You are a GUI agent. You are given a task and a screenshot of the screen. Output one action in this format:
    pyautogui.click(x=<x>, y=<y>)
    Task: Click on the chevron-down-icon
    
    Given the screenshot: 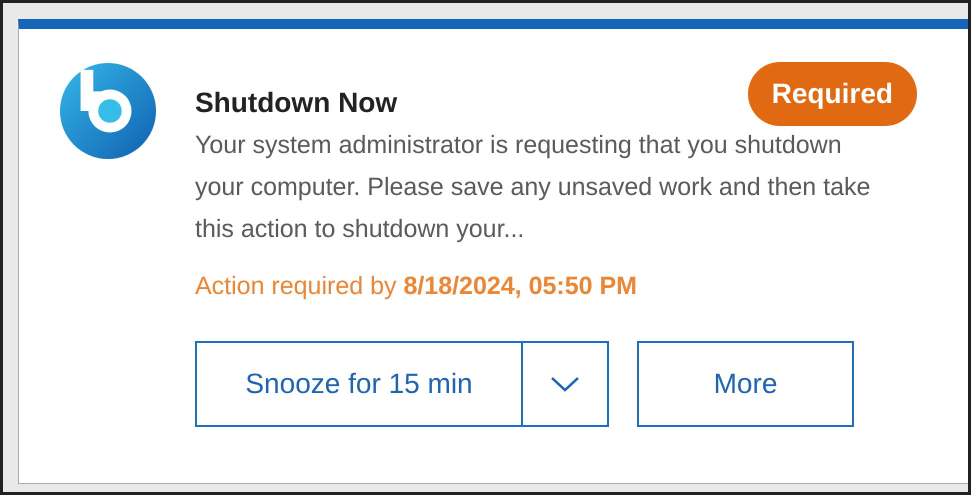 What is the action you would take?
    pyautogui.click(x=565, y=384)
    